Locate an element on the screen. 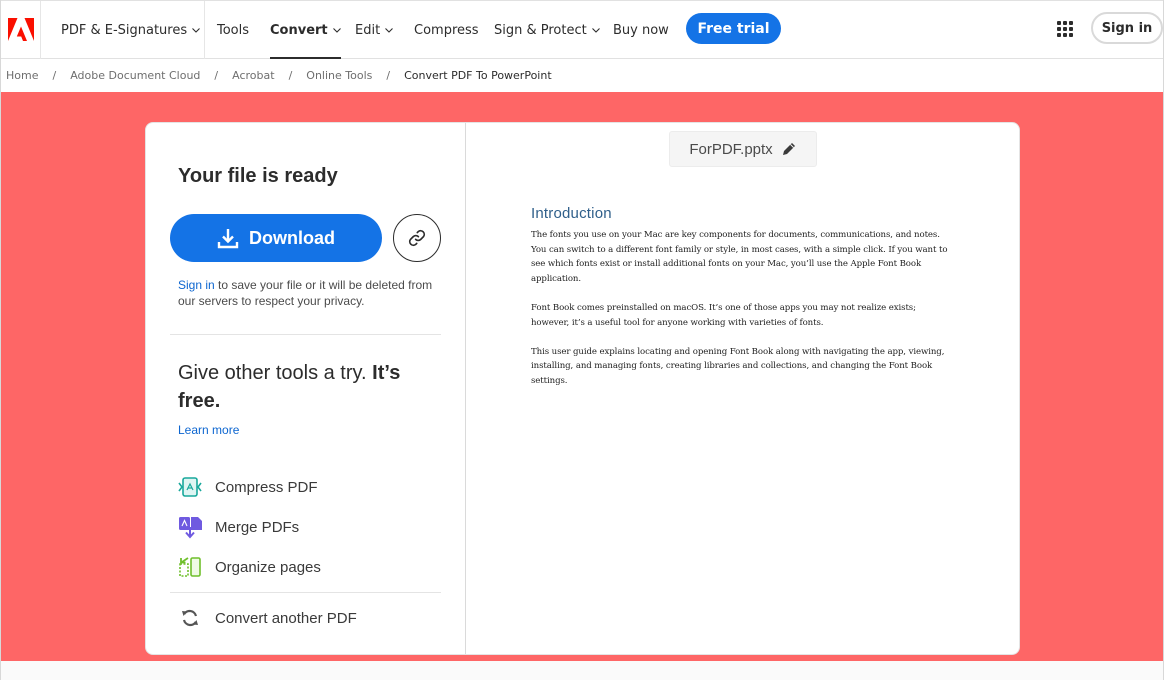 This screenshot has width=1164, height=680. download-icon is located at coordinates (228, 239).